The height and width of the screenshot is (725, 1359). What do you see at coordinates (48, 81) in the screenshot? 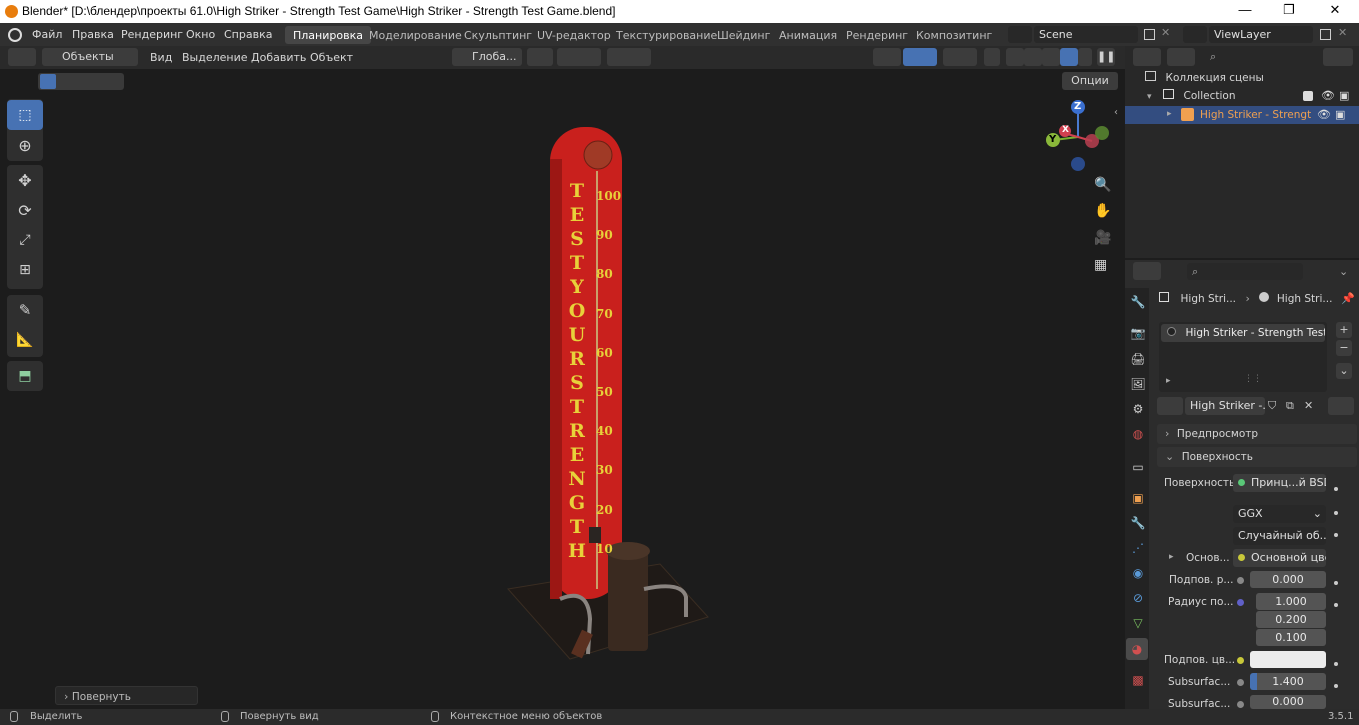
I see `select-new-icon` at bounding box center [48, 81].